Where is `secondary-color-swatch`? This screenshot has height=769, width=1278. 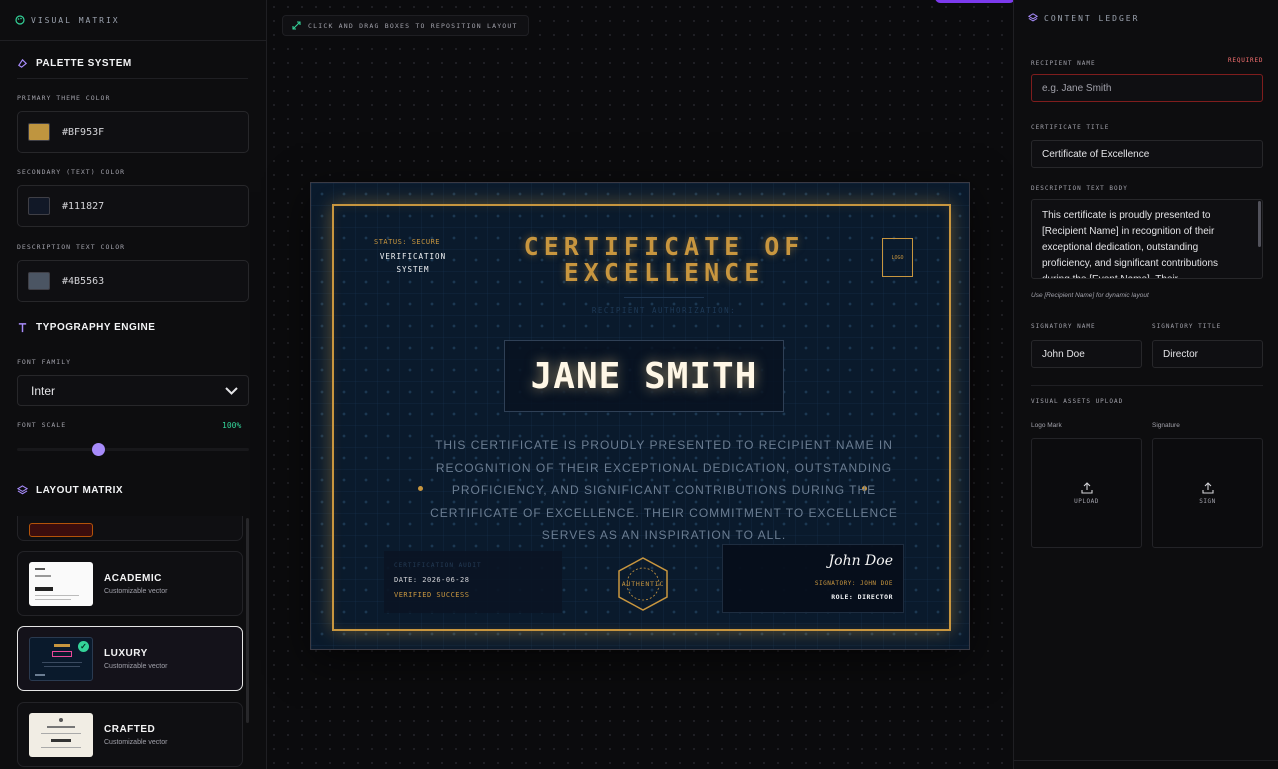
secondary-color-swatch is located at coordinates (39, 206).